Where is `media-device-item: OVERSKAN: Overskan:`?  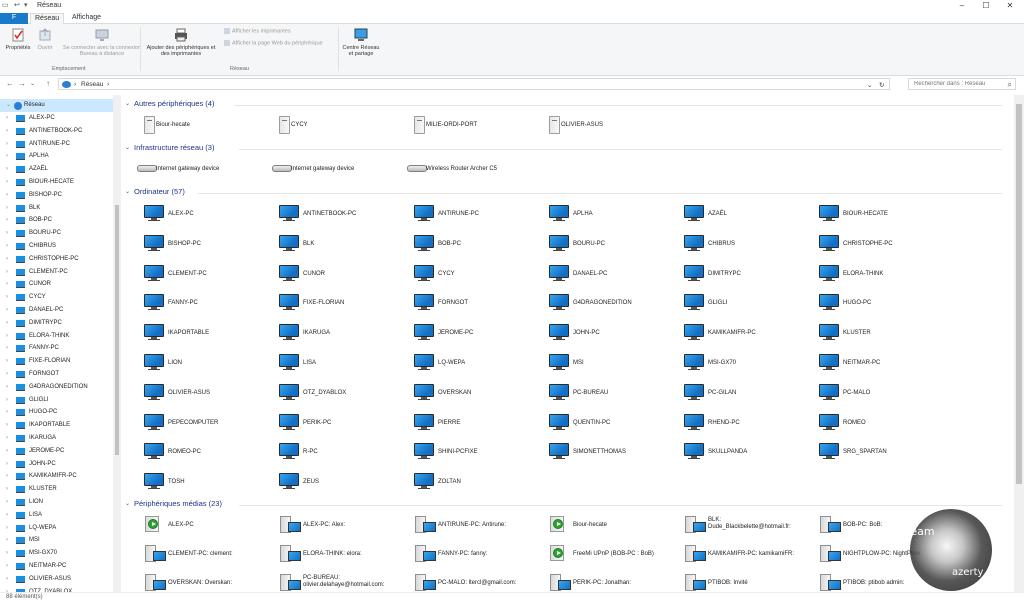 media-device-item: OVERSKAN: Overskan: is located at coordinates (197, 581).